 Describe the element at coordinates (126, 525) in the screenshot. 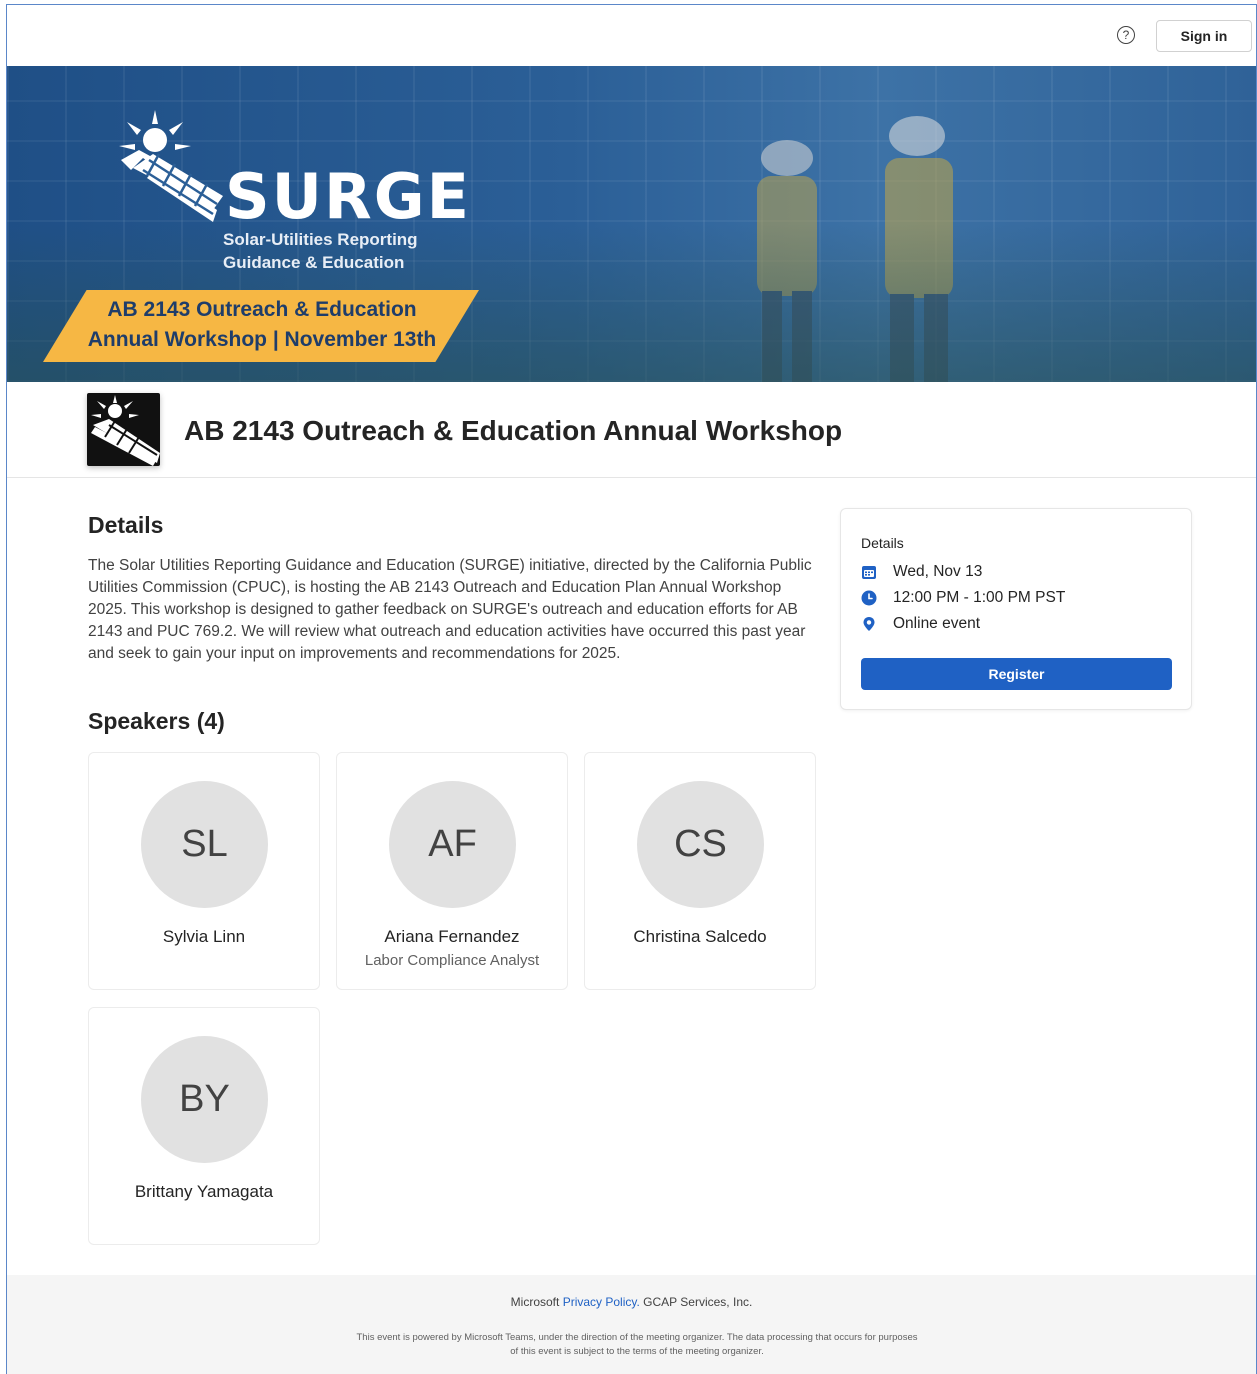

I see `details-heading: Details` at that location.